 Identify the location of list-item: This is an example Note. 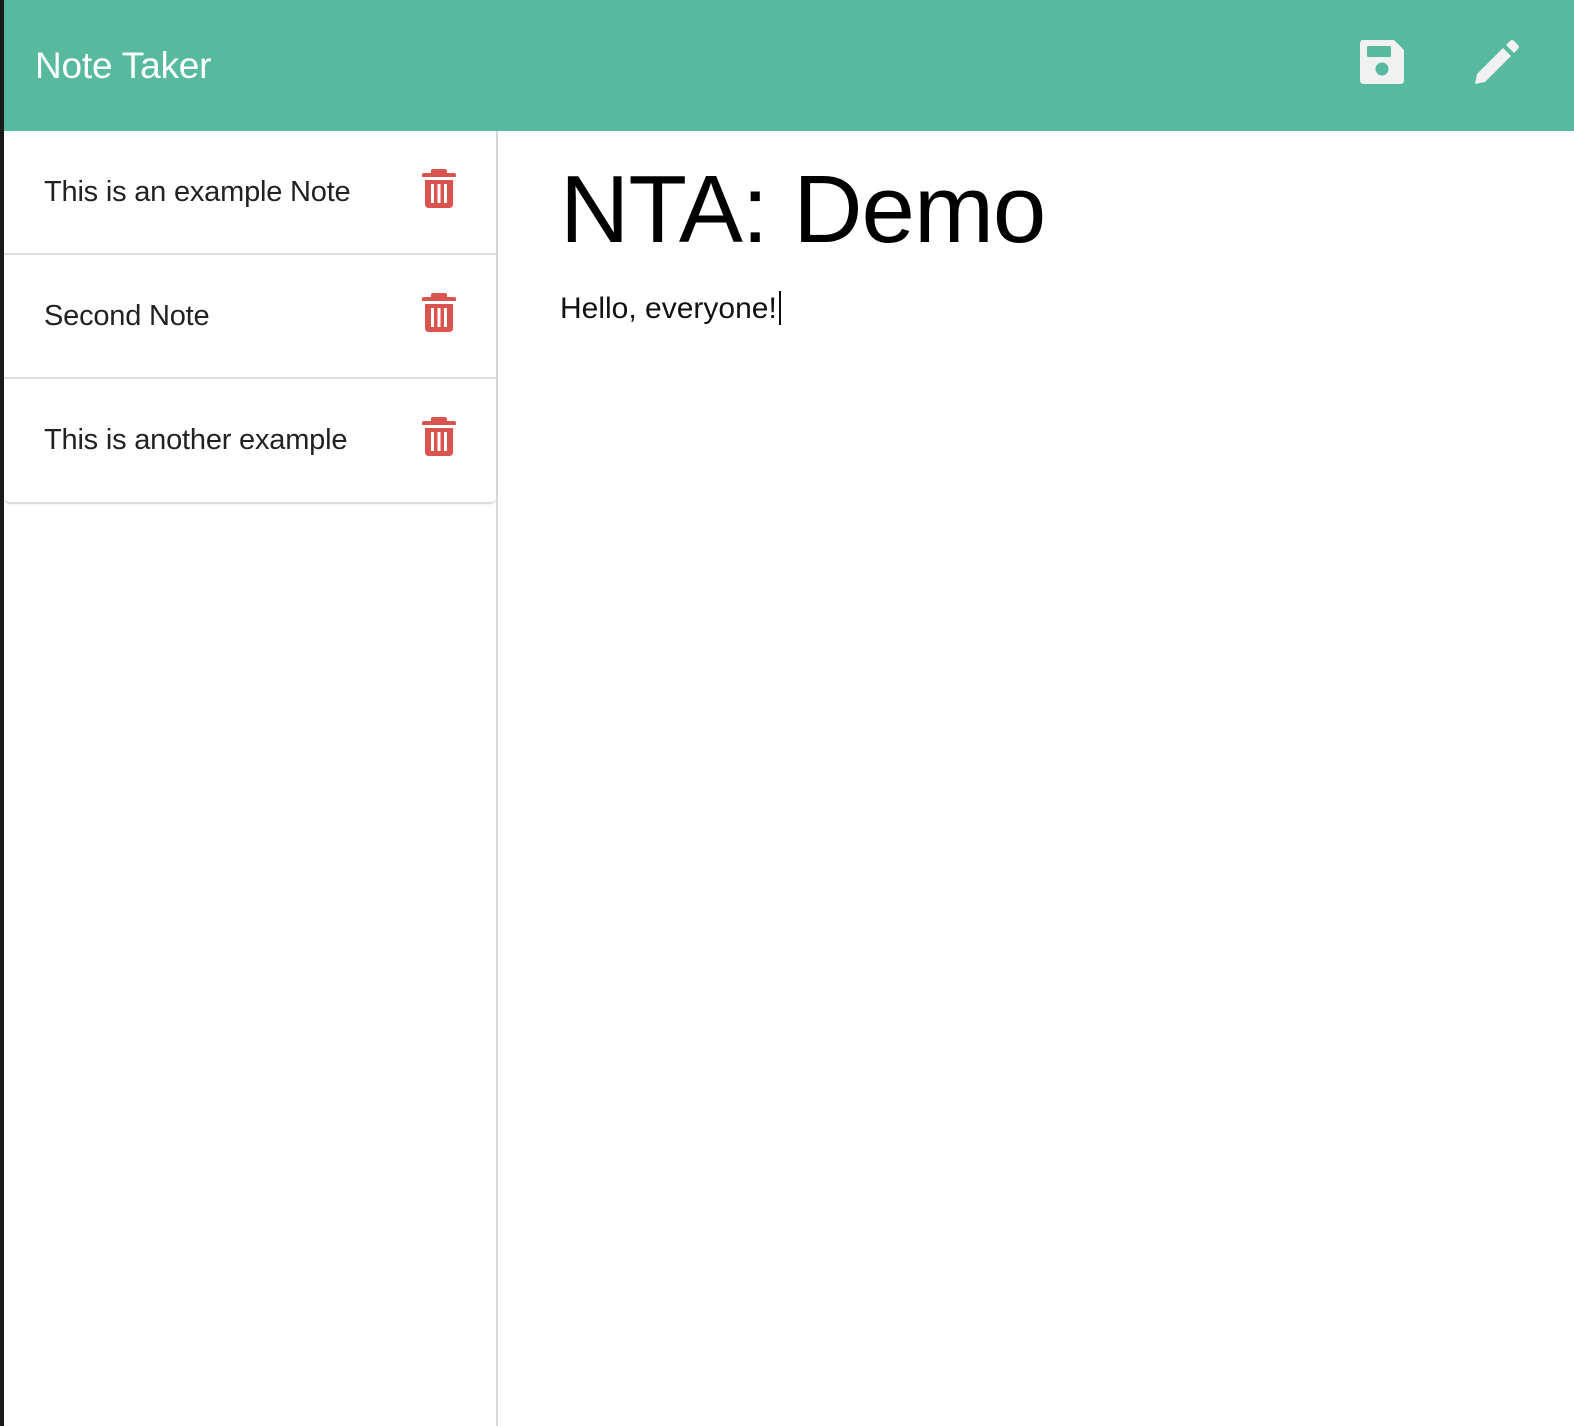
(250, 193).